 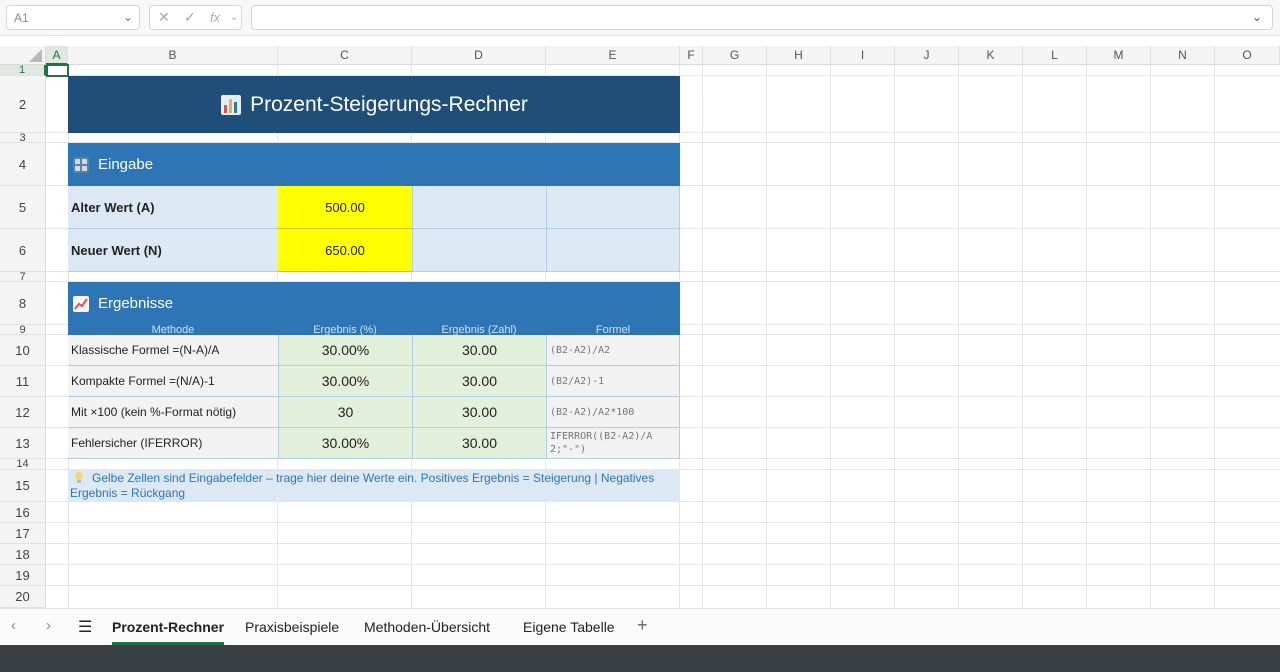 I want to click on sheet-title: Prozent-Steigerungs-Rechner, so click(x=374, y=104).